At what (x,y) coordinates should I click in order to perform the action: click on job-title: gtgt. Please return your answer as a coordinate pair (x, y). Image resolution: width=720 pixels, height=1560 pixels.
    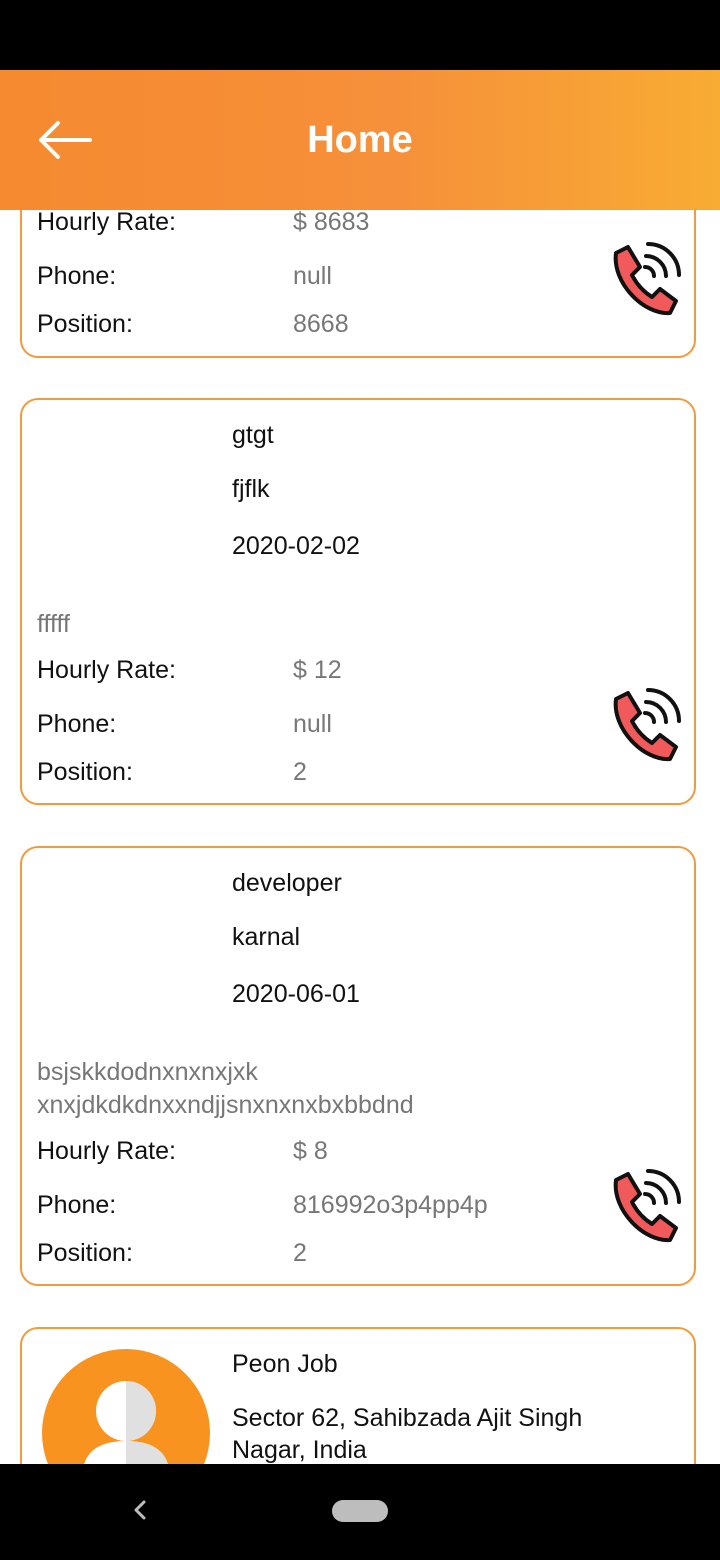
    Looking at the image, I should click on (253, 435).